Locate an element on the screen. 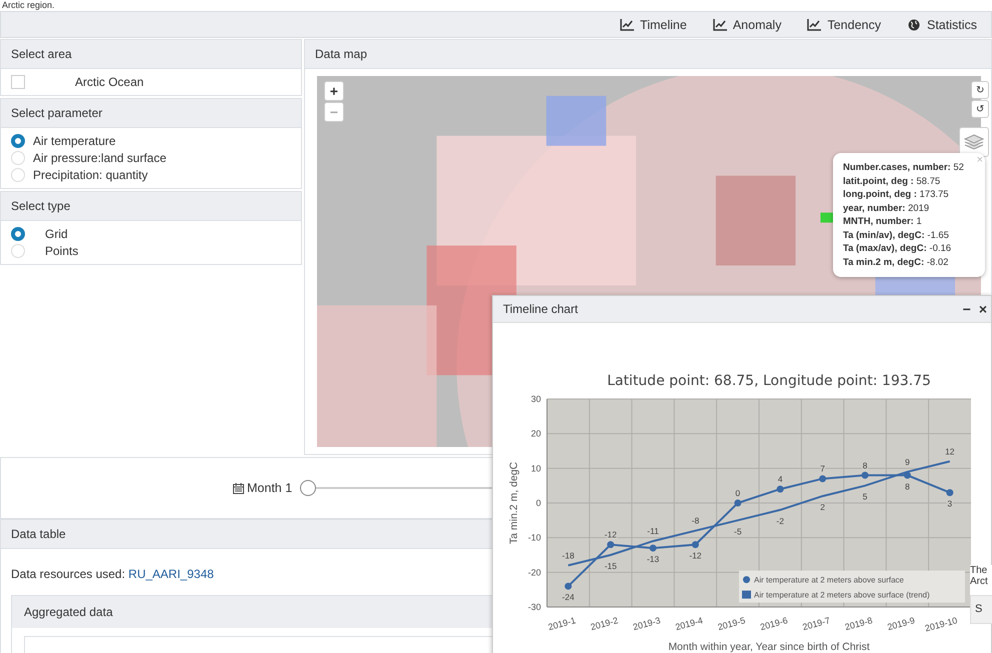 This screenshot has height=653, width=992. panel-header: Data map is located at coordinates (648, 54).